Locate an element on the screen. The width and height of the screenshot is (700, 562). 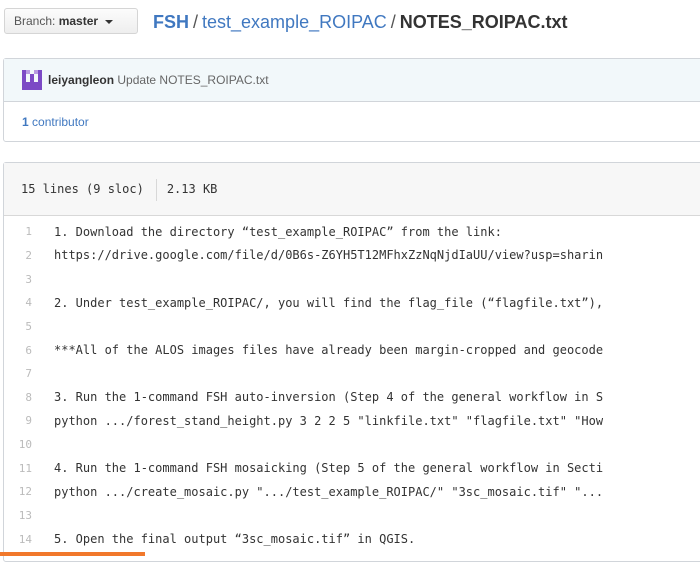
line-number: 10 is located at coordinates (29, 444).